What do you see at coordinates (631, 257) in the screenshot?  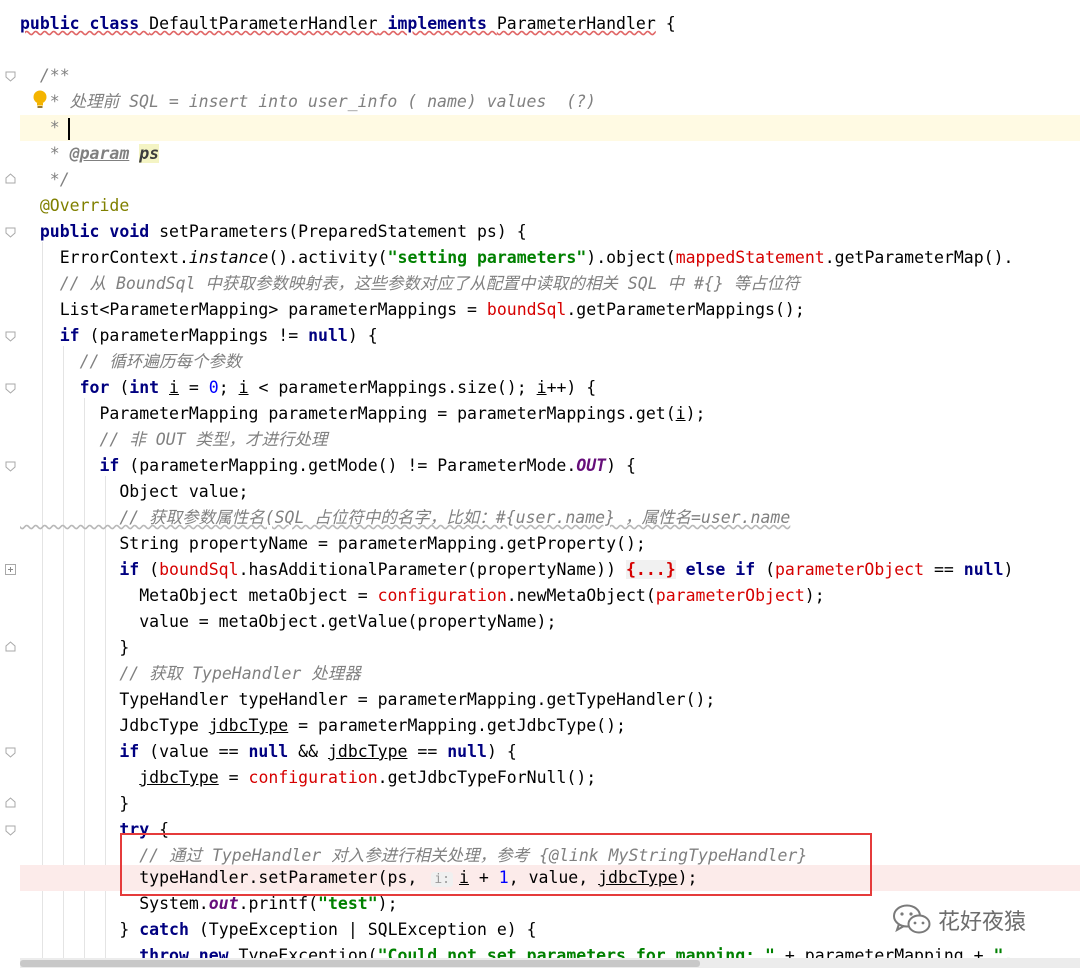 I see `code-segment: ).object(` at bounding box center [631, 257].